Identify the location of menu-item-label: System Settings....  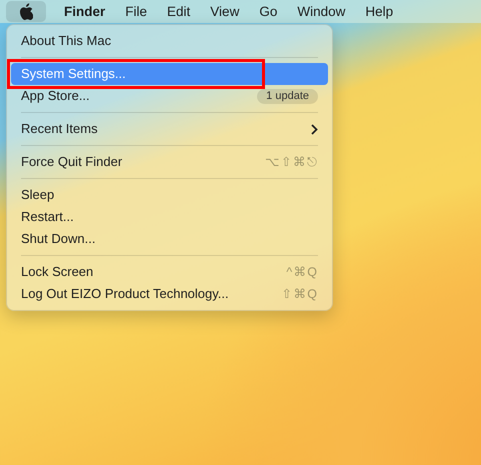
(73, 74).